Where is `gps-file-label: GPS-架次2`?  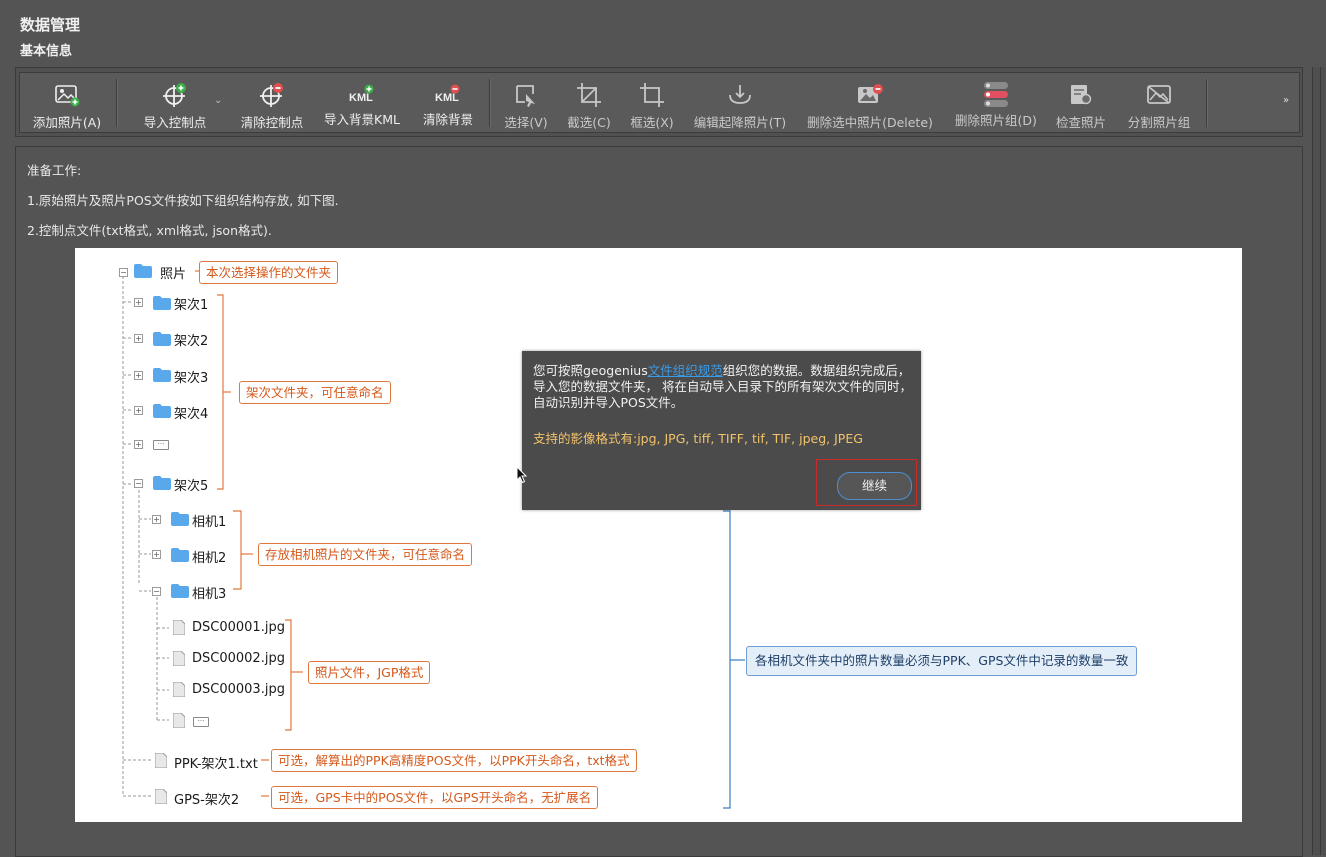
gps-file-label: GPS-架次2 is located at coordinates (207, 800).